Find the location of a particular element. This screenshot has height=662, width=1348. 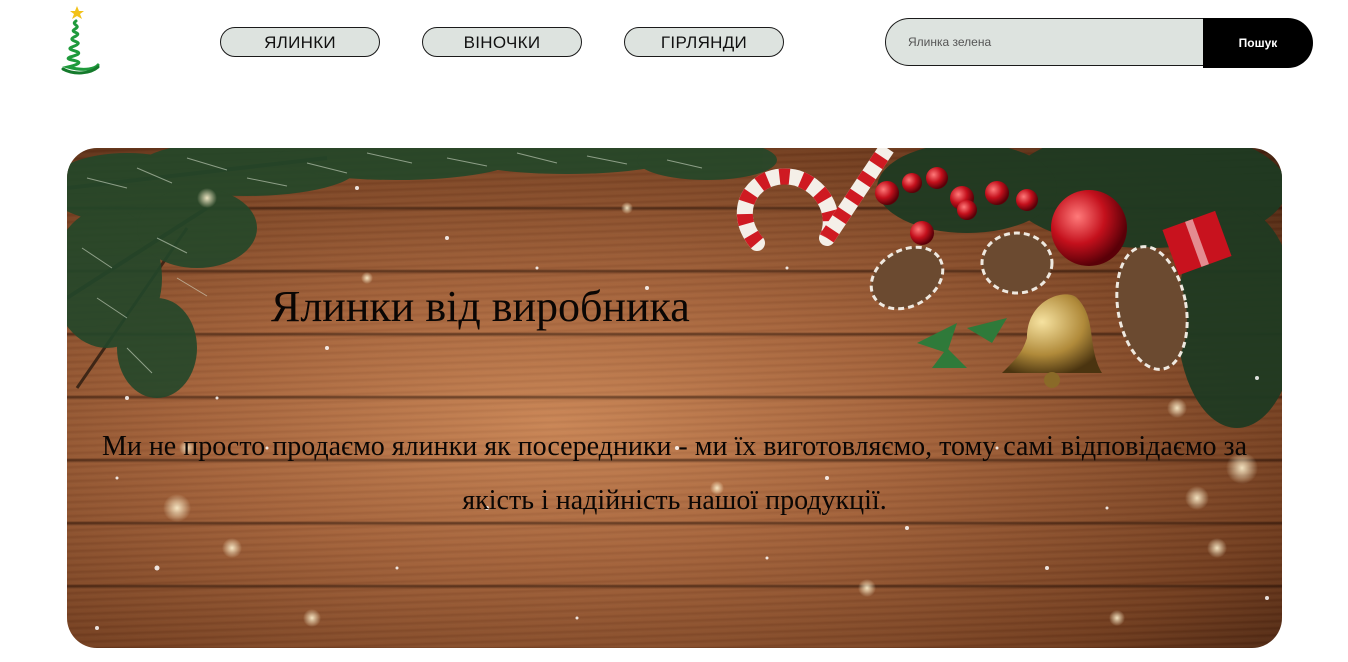

nav-button-yalynky: ЯЛИНКИ is located at coordinates (300, 42).